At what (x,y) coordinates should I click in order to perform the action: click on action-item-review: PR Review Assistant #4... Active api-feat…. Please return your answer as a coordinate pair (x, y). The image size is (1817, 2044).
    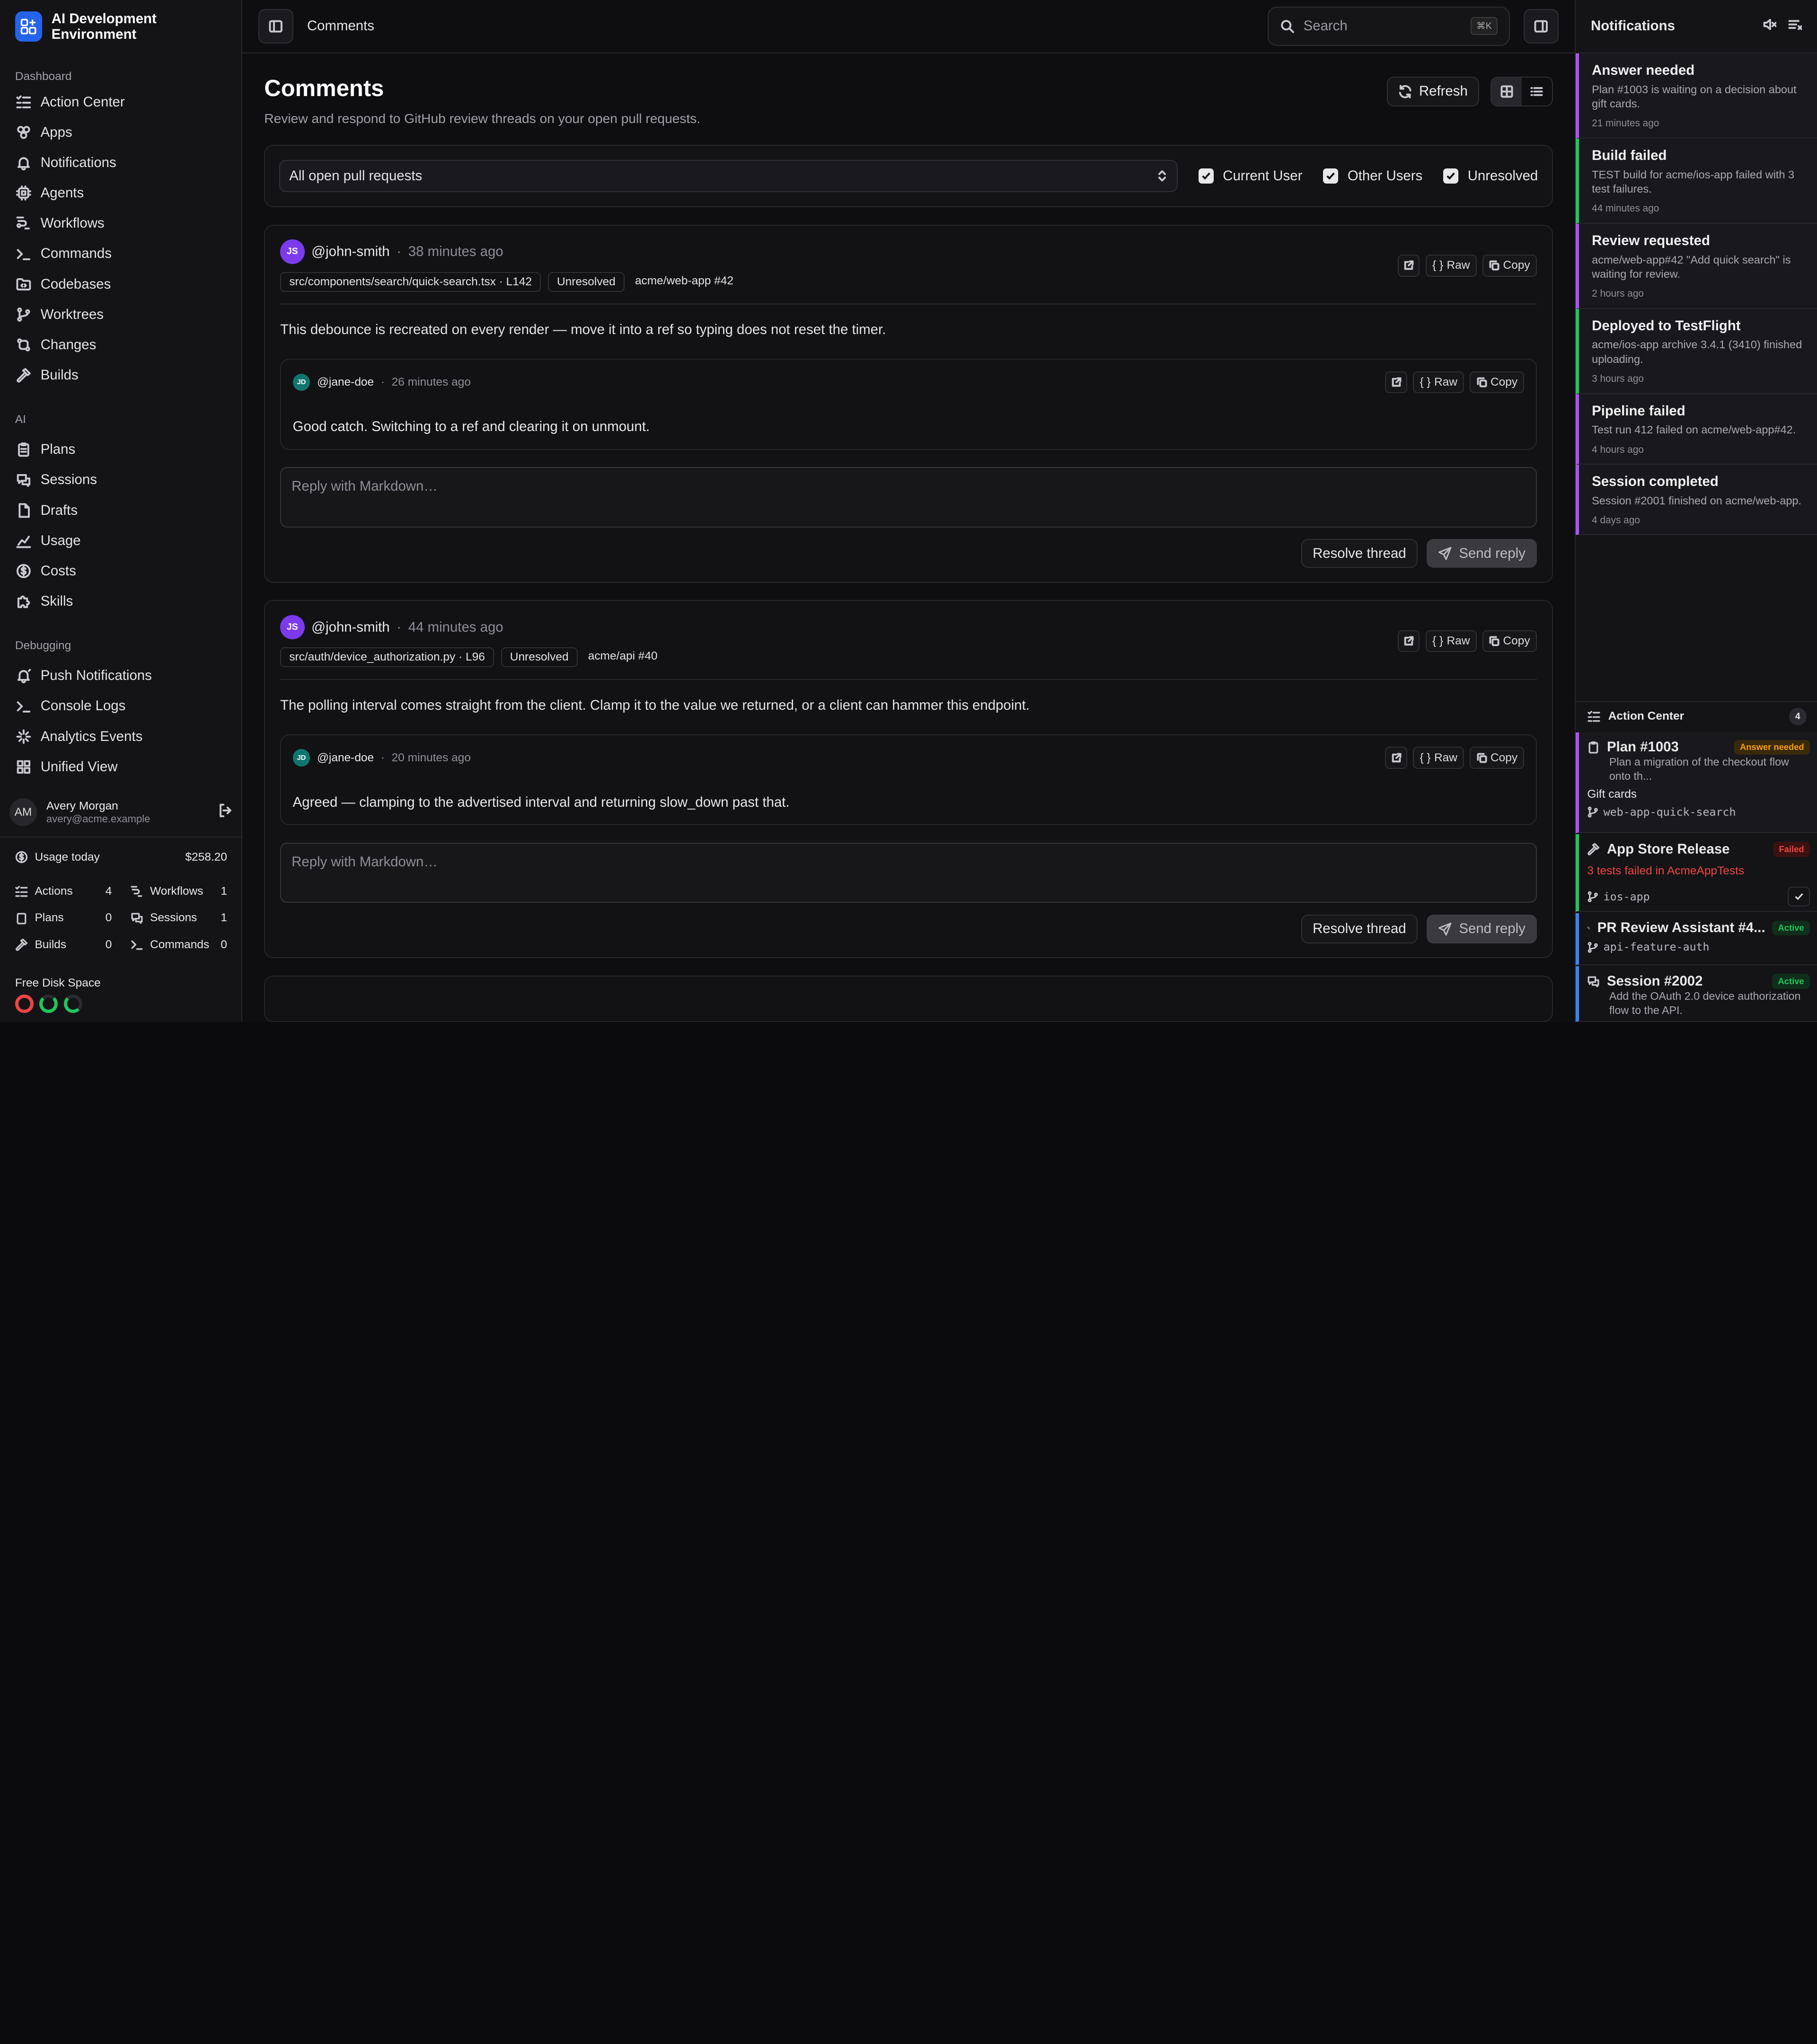
    Looking at the image, I should click on (1696, 939).